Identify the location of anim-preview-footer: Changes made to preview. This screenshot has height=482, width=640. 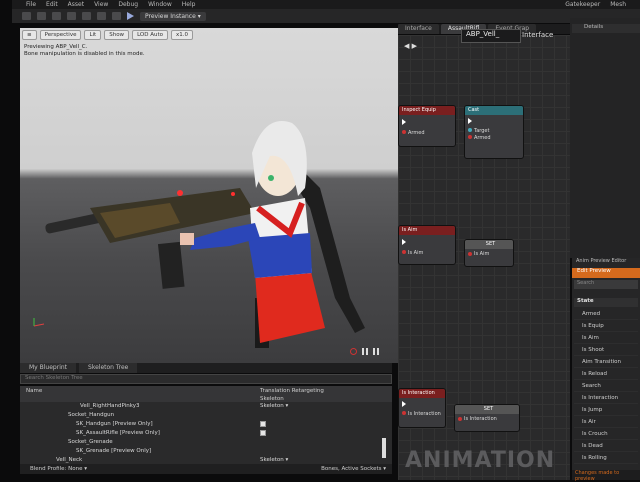
(606, 476).